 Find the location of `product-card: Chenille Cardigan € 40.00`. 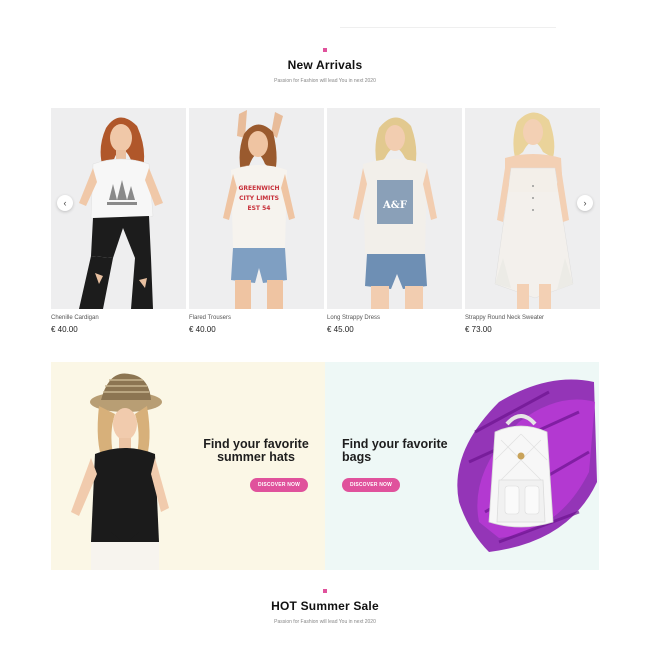

product-card: Chenille Cardigan € 40.00 is located at coordinates (118, 221).